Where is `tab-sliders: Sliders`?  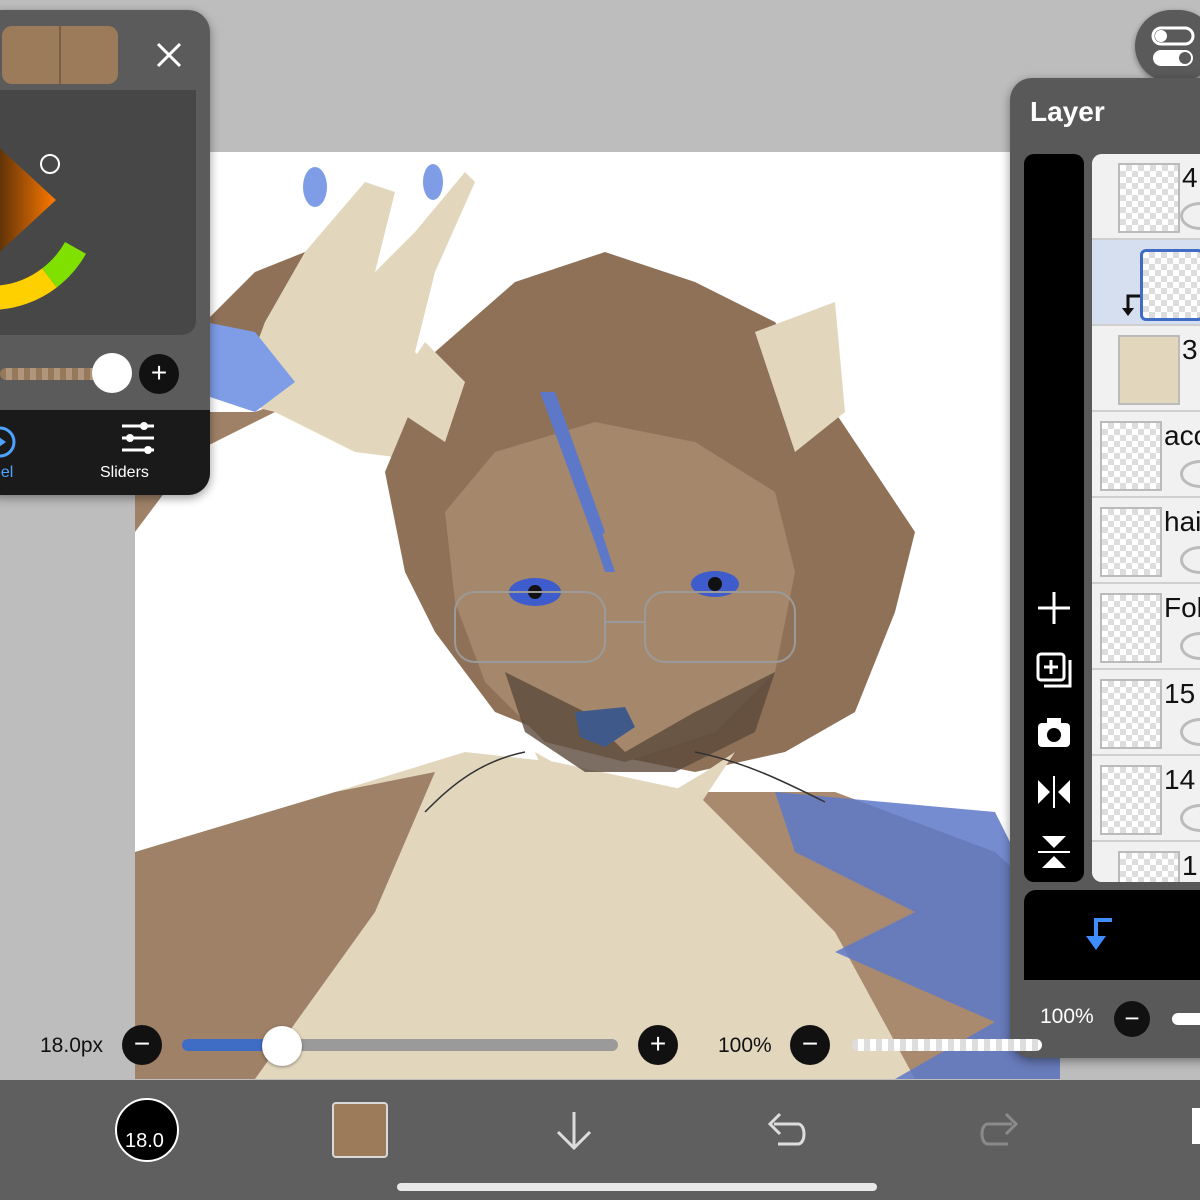
tab-sliders: Sliders is located at coordinates (140, 453).